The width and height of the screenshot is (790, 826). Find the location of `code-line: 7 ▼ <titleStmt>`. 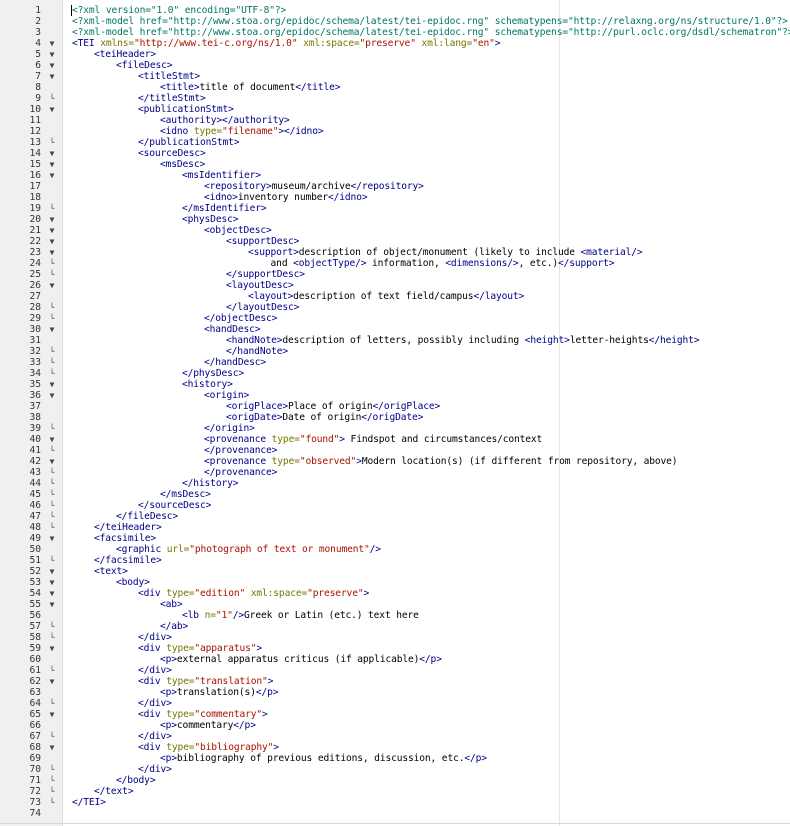

code-line: 7 ▼ <titleStmt> is located at coordinates (395, 76).